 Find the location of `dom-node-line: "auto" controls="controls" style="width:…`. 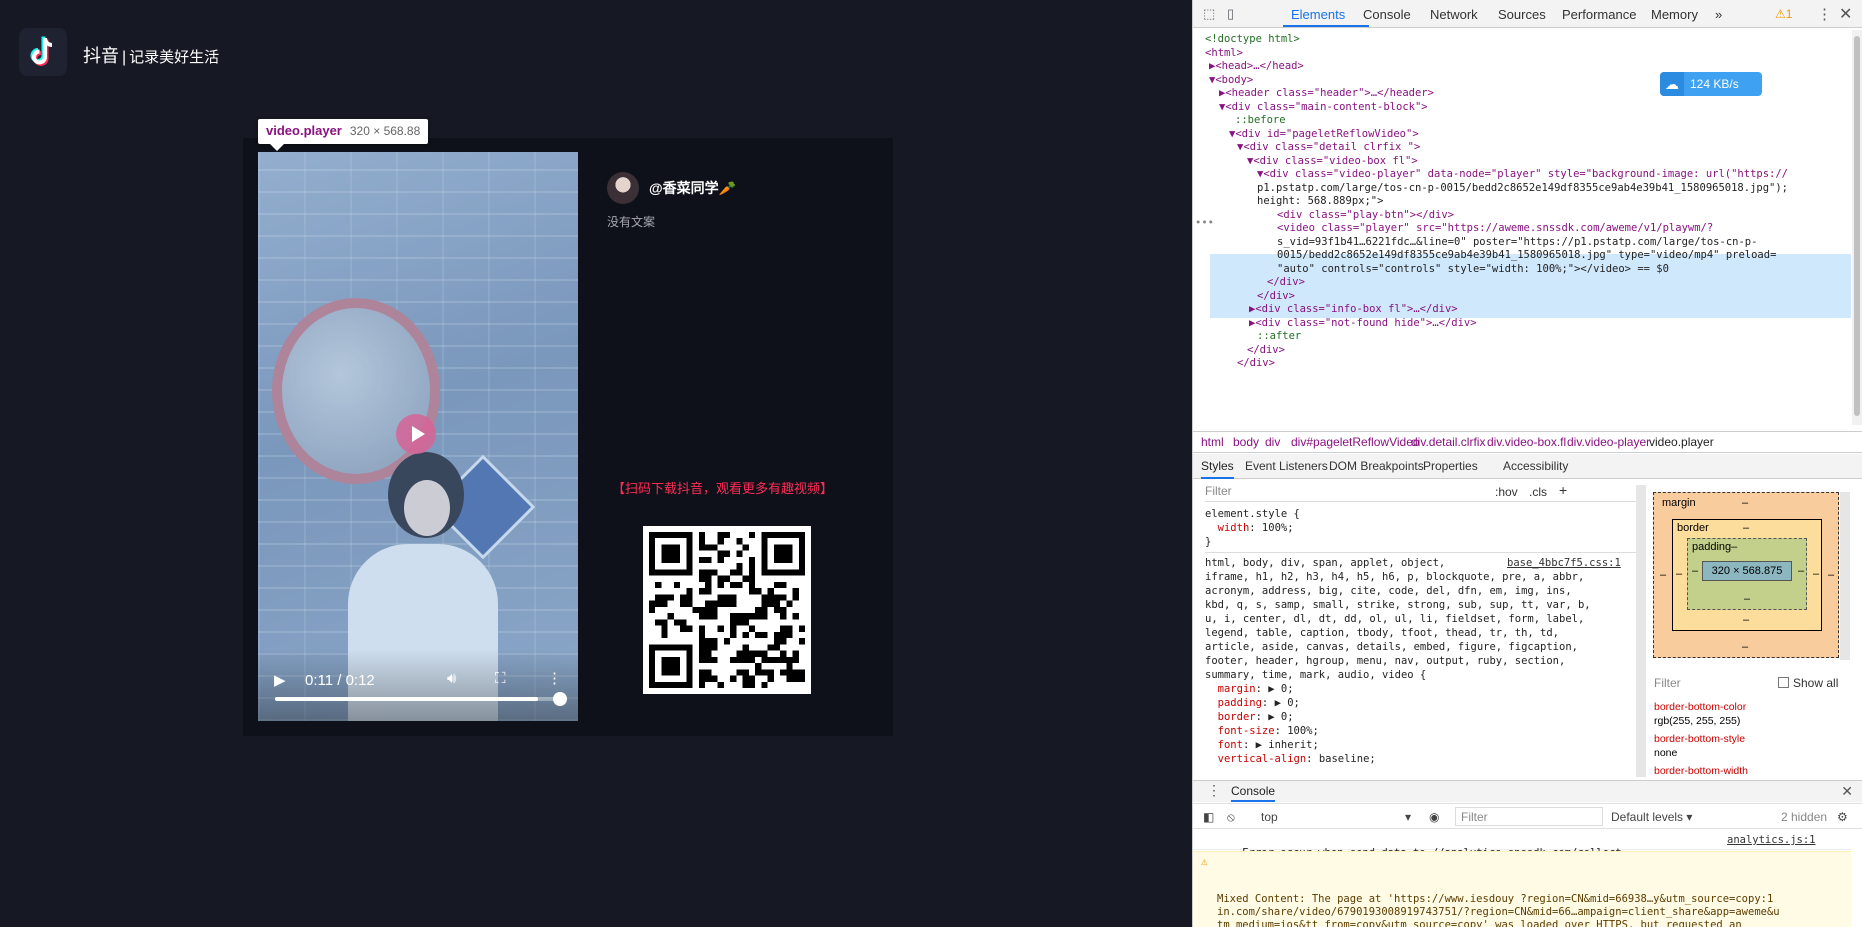

dom-node-line: "auto" controls="controls" style="width:… is located at coordinates (1473, 269).